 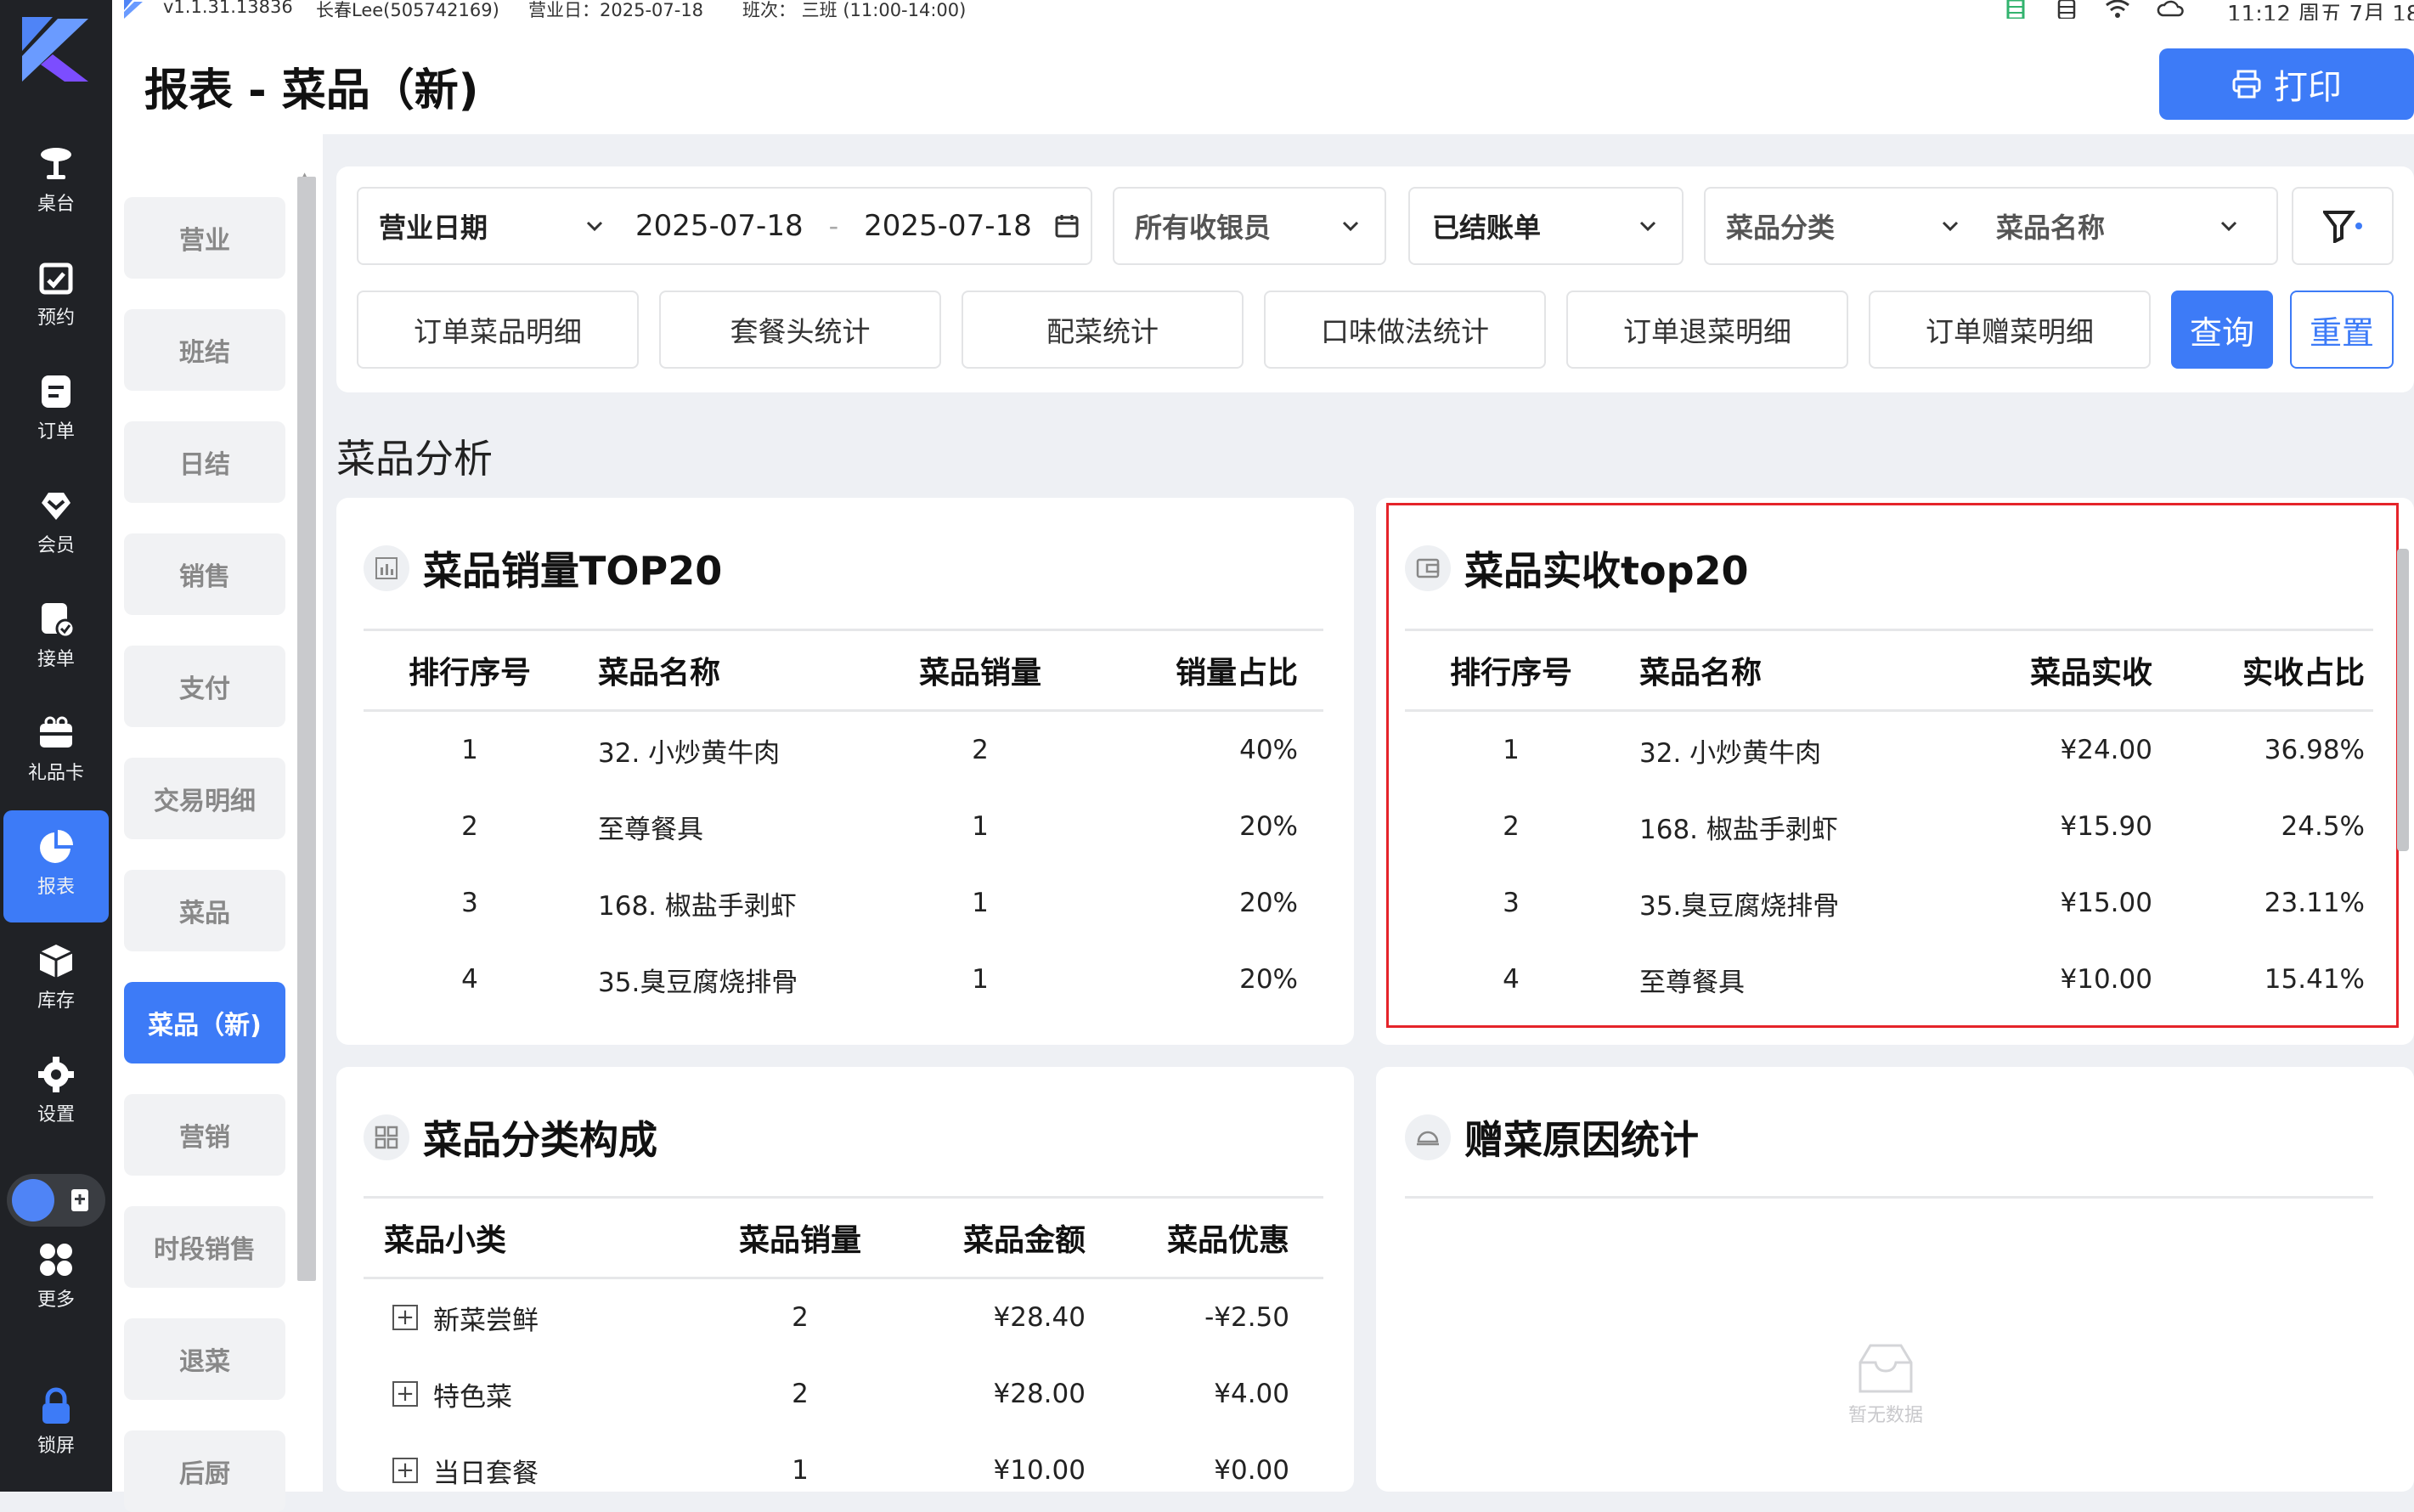 What do you see at coordinates (204, 462) in the screenshot?
I see `subnav-item-day-close: 日结` at bounding box center [204, 462].